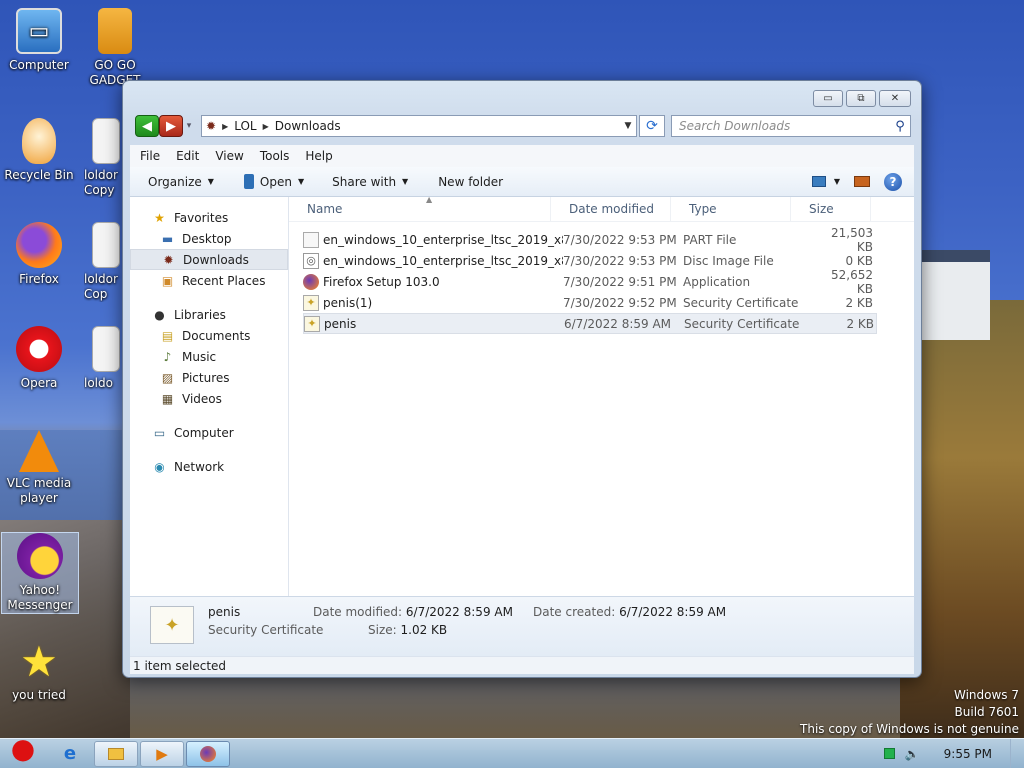 The height and width of the screenshot is (768, 1024). What do you see at coordinates (628, 126) in the screenshot?
I see `address-dropdown-icon: ▼` at bounding box center [628, 126].